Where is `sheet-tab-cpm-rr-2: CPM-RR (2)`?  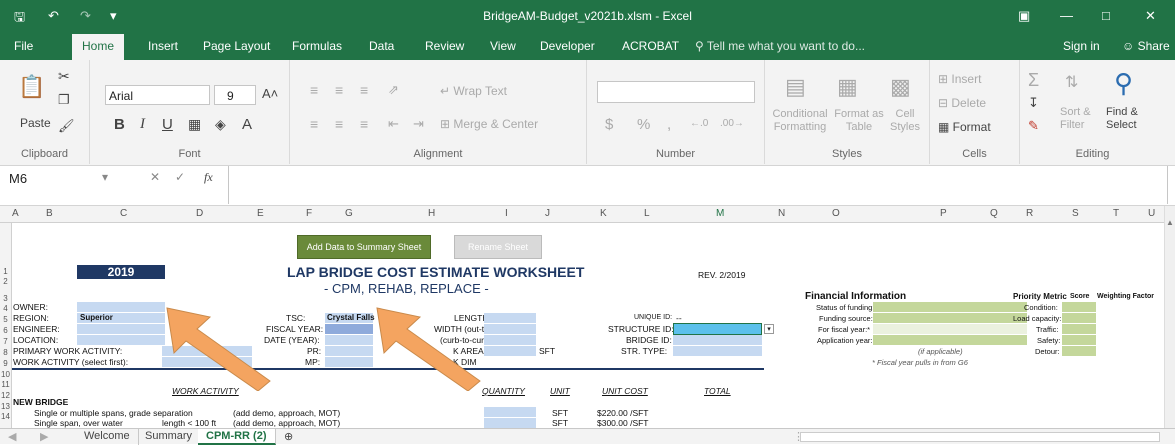 sheet-tab-cpm-rr-2: CPM-RR (2) is located at coordinates (237, 437).